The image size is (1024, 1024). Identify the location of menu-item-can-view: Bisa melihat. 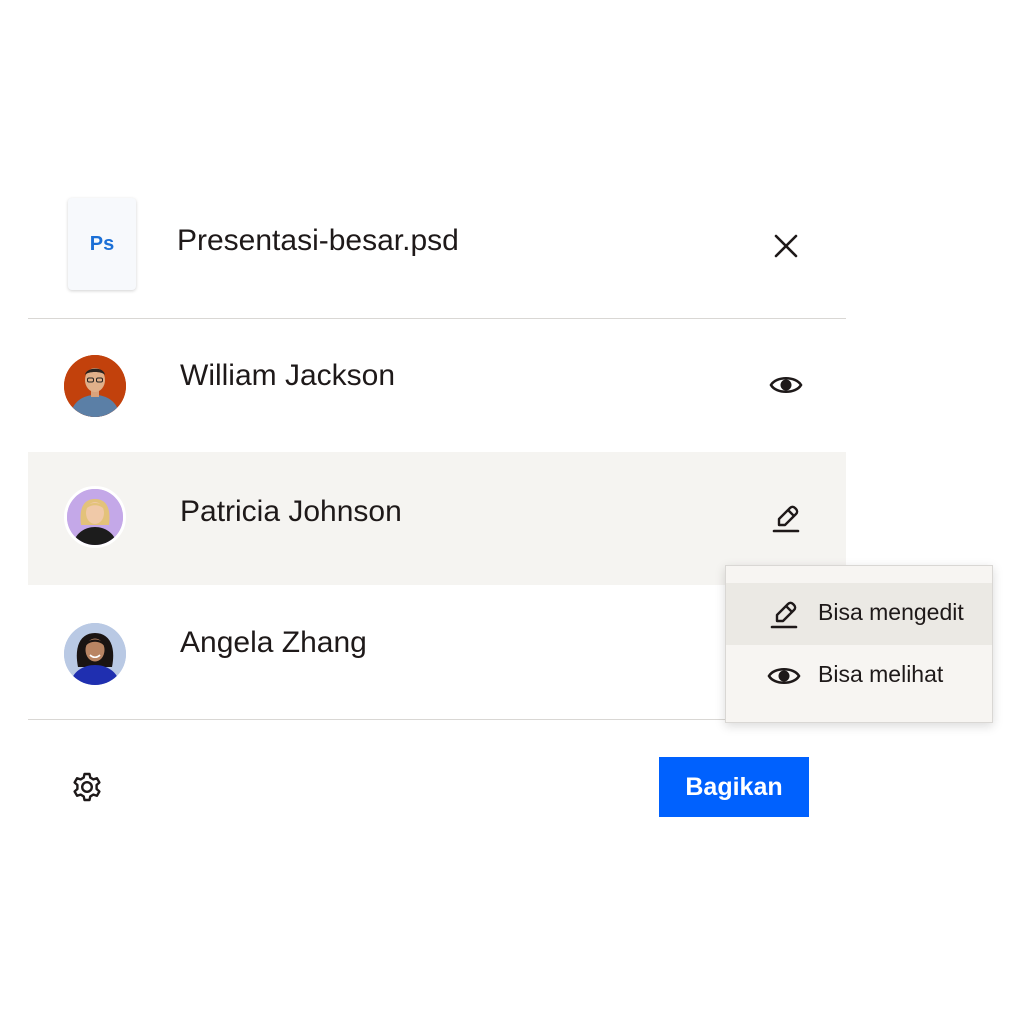
(859, 676).